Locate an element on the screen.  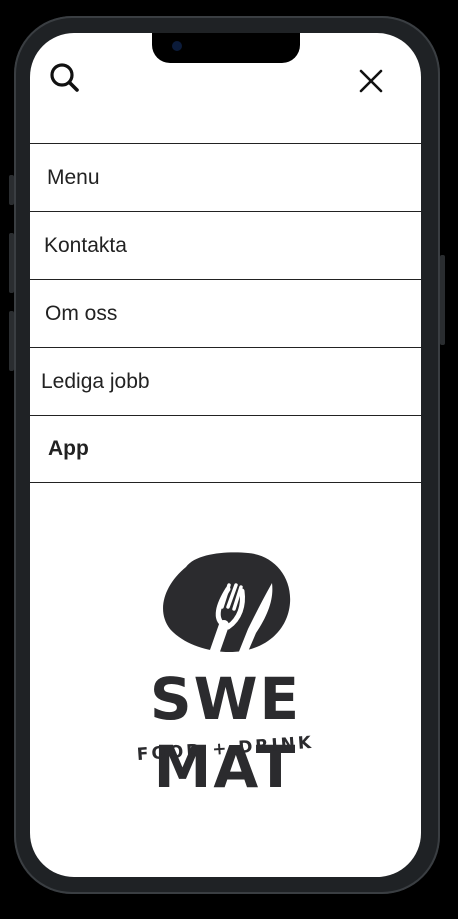
close-button is located at coordinates (371, 81).